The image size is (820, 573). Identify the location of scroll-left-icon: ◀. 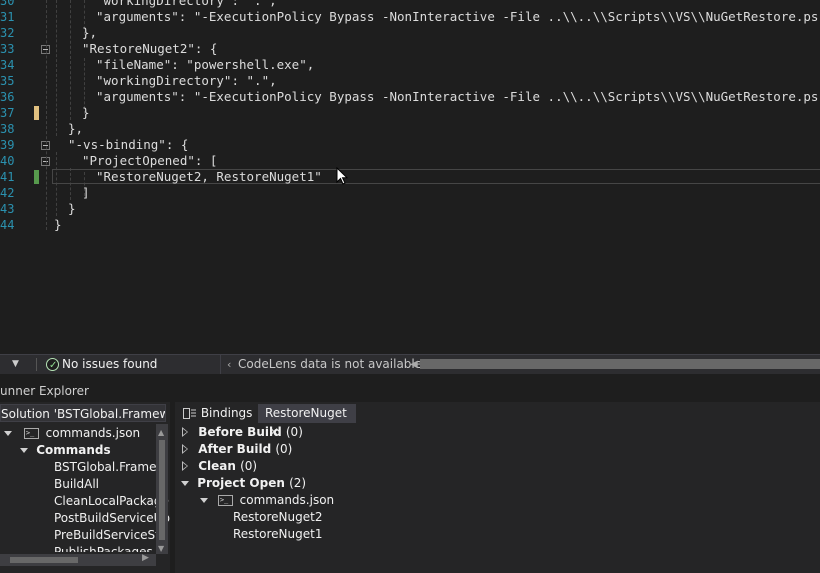
(414, 364).